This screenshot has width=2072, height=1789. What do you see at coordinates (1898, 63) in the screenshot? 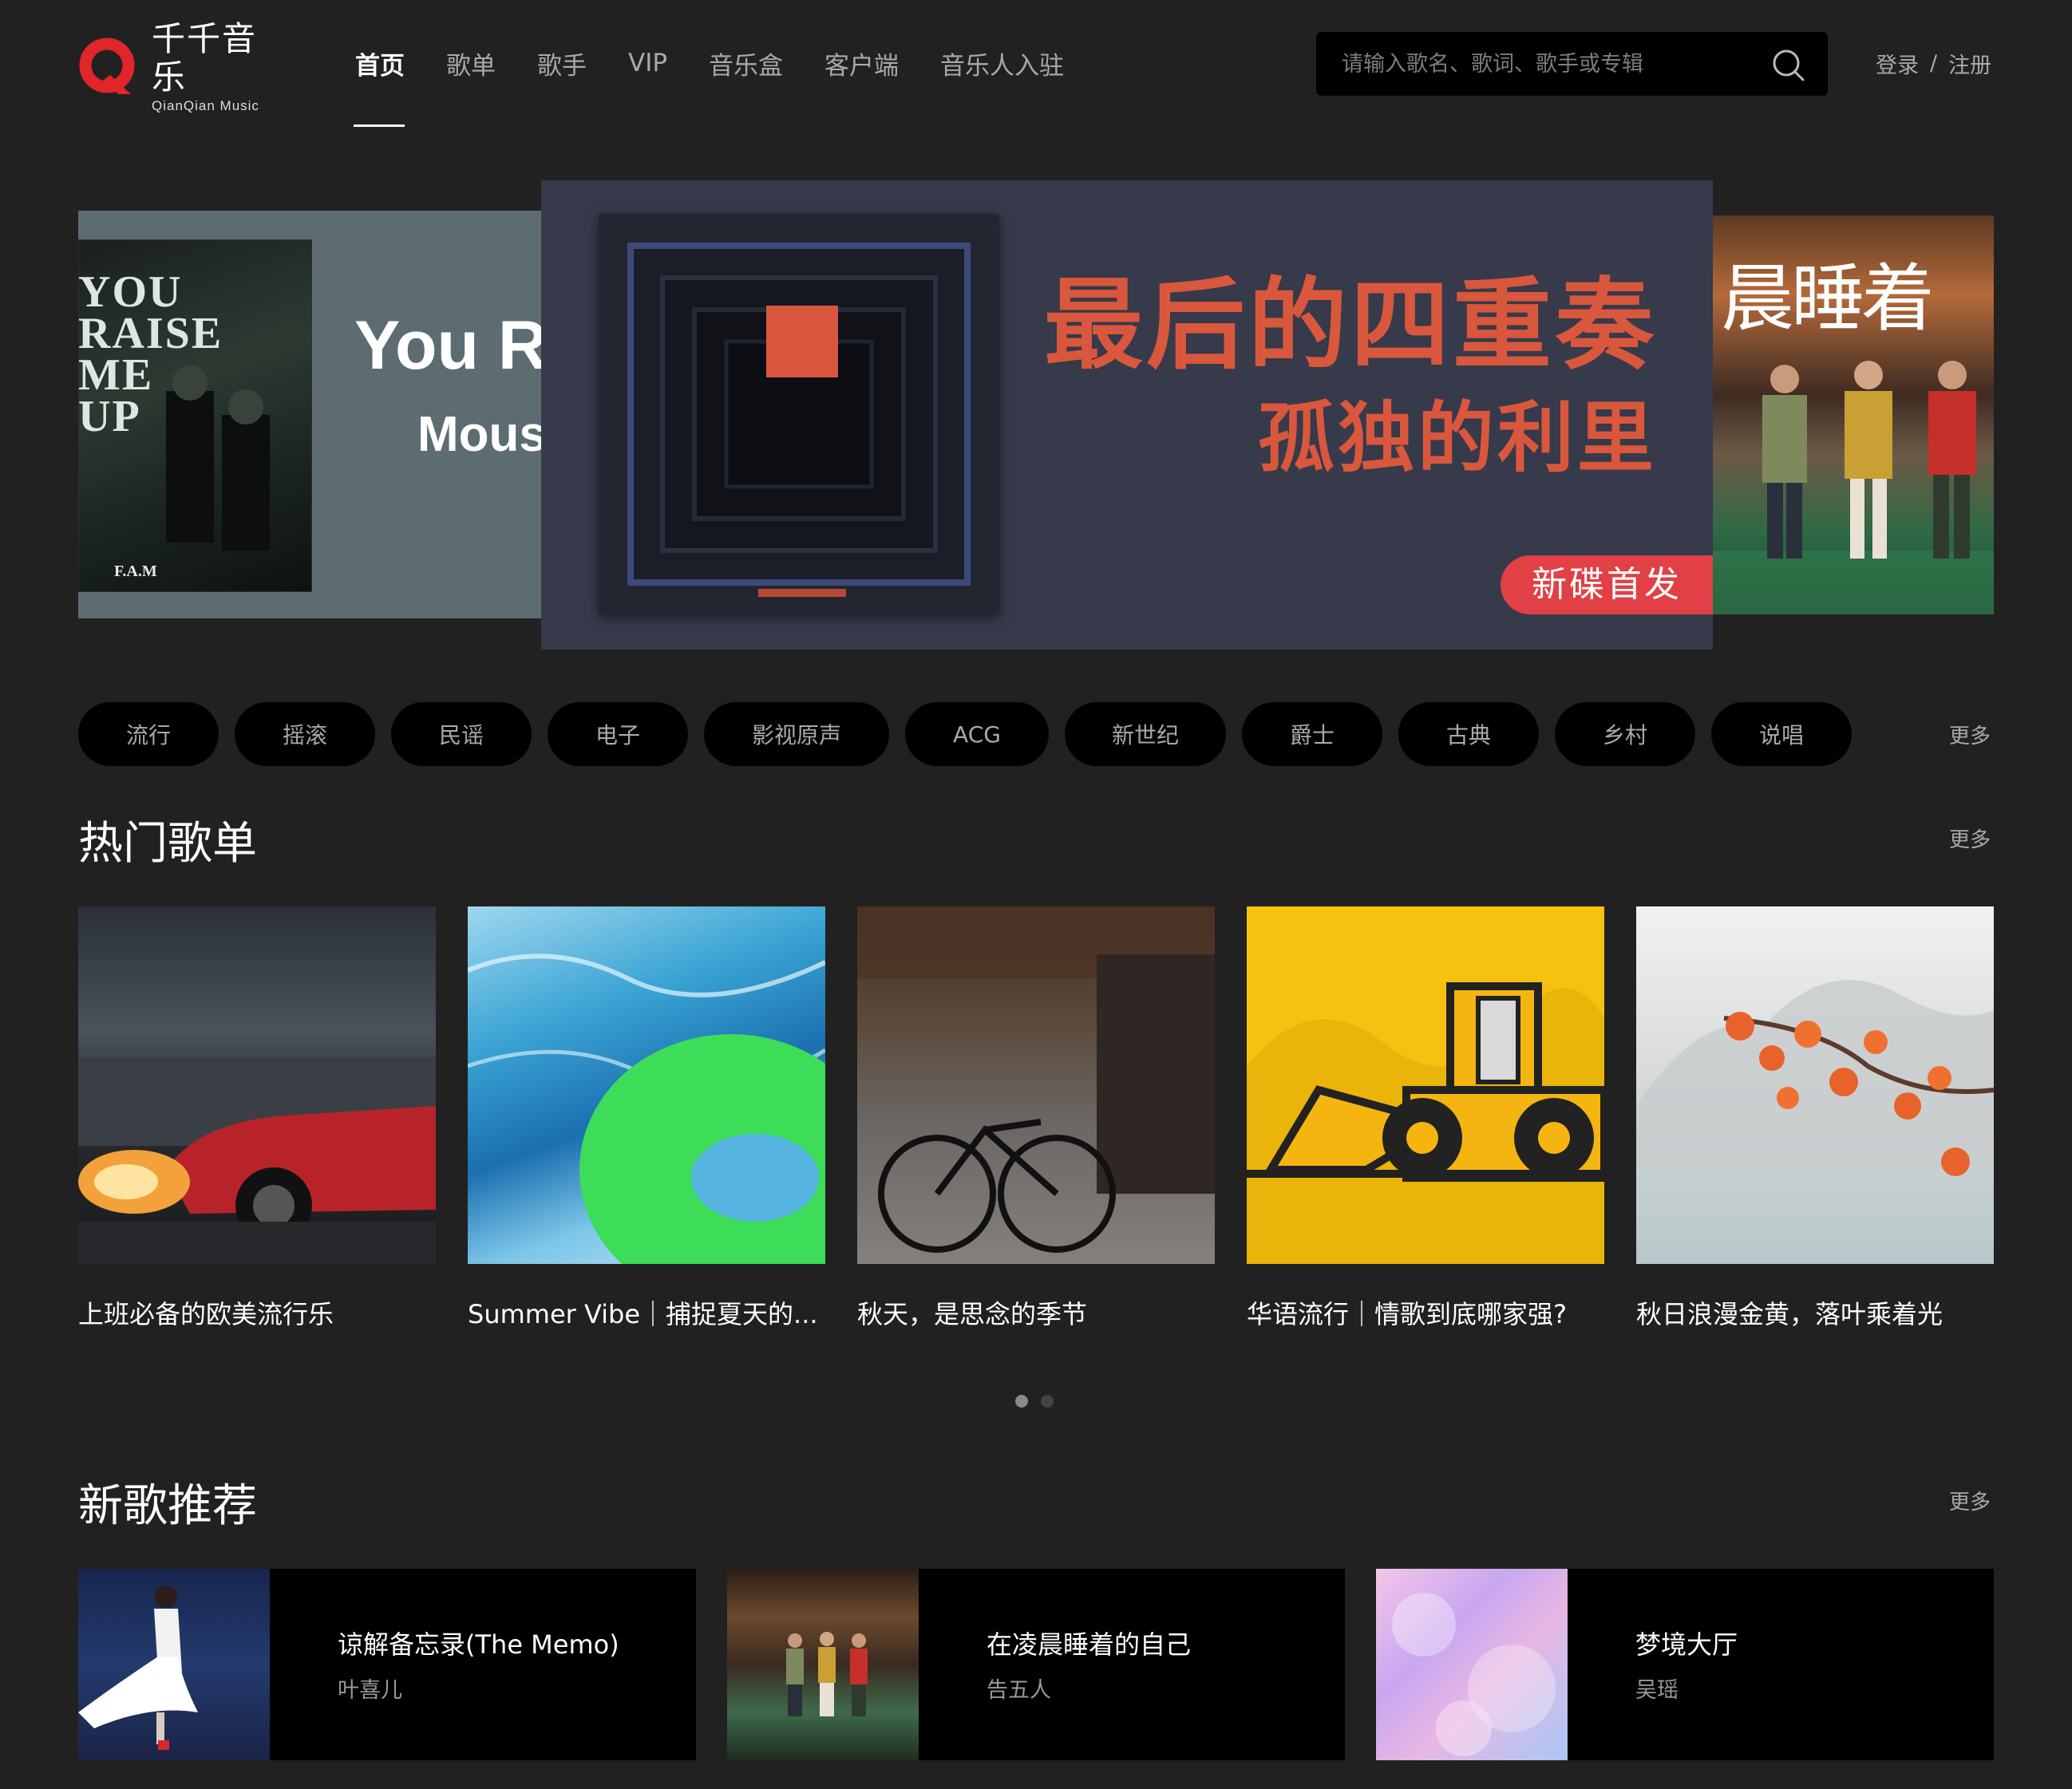
I see `login-link: 登录` at bounding box center [1898, 63].